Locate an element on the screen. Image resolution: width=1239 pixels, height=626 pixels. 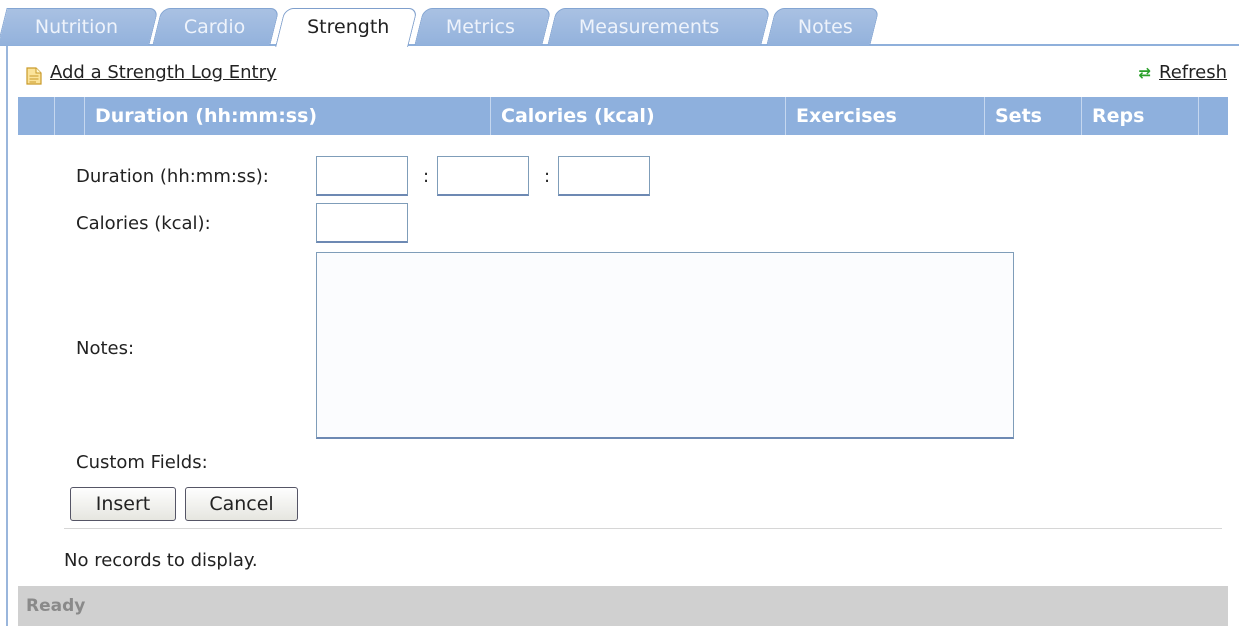
grid-header-spacer is located at coordinates (36, 116).